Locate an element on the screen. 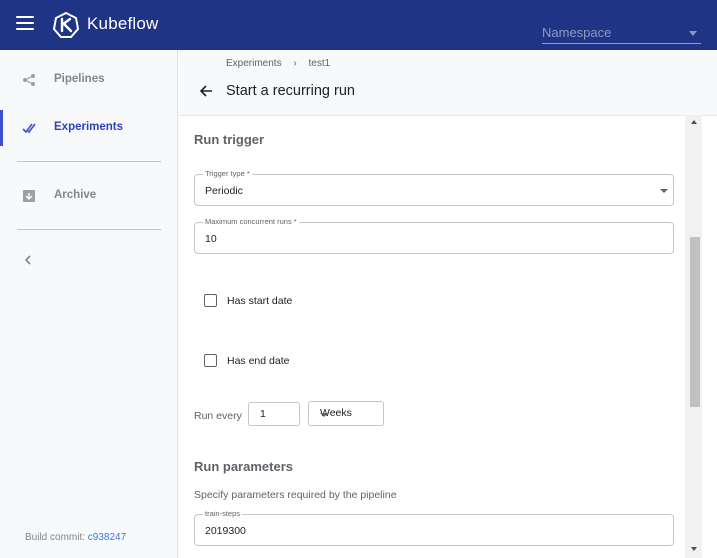 The height and width of the screenshot is (558, 717). has-end-date-label: Has end date is located at coordinates (258, 361).